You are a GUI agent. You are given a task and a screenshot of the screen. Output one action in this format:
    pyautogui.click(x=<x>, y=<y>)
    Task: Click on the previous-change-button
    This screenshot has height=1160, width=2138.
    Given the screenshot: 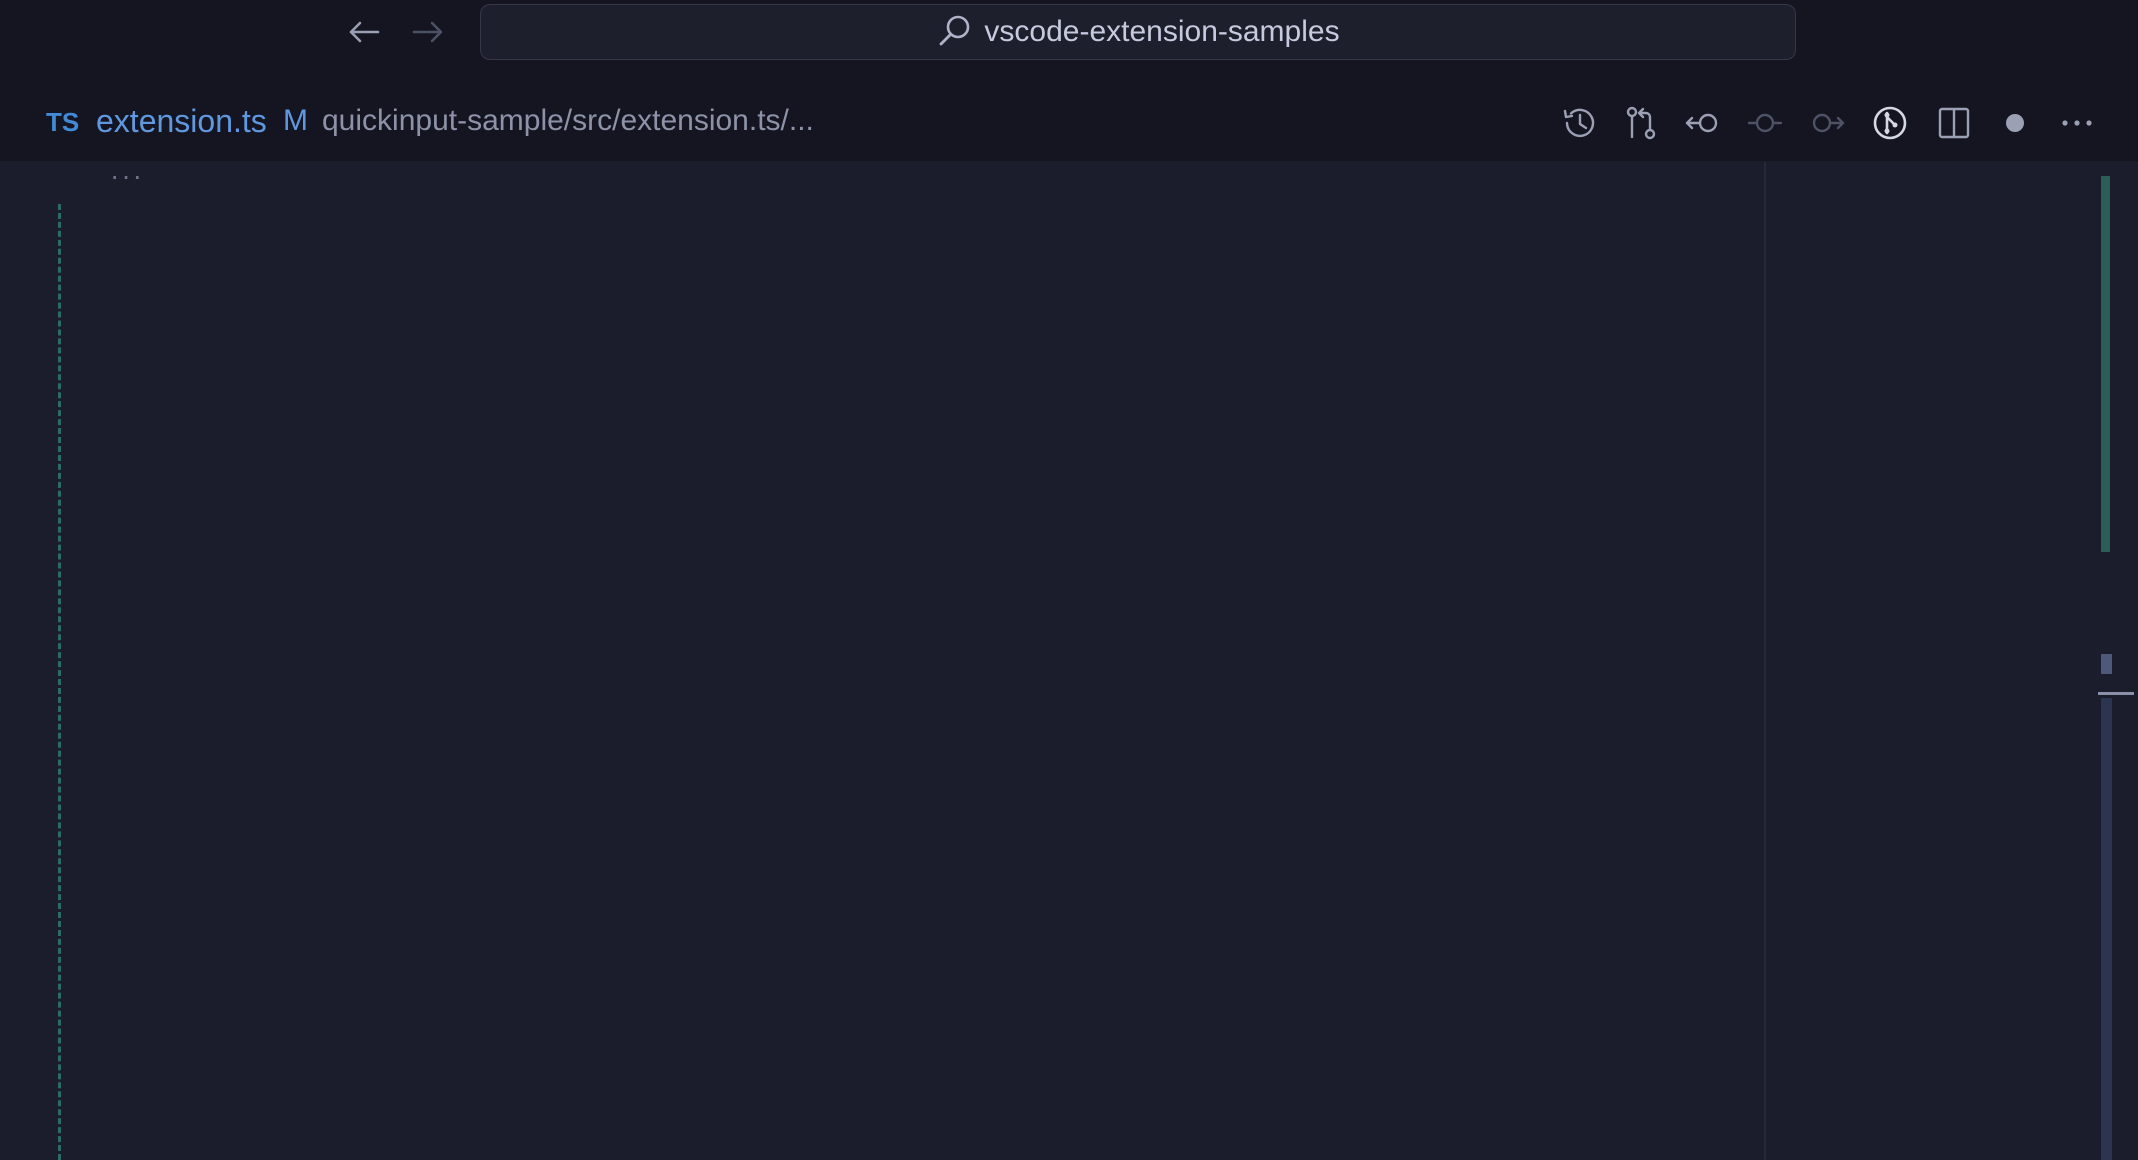 What is the action you would take?
    pyautogui.click(x=1703, y=123)
    